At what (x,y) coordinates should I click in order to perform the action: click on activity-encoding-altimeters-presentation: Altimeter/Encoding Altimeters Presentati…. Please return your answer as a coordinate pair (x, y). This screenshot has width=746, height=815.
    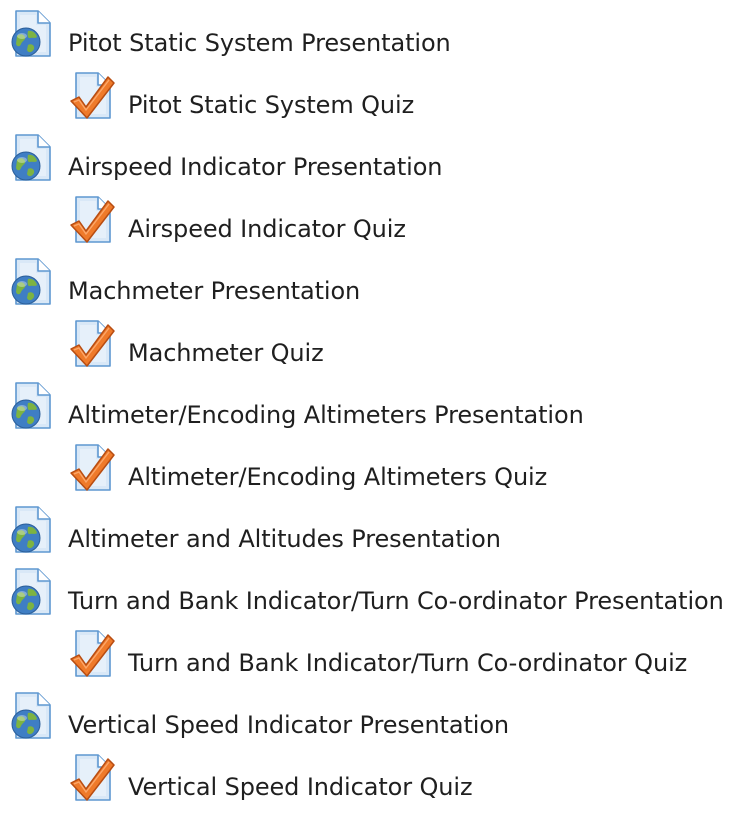
    Looking at the image, I should click on (373, 412).